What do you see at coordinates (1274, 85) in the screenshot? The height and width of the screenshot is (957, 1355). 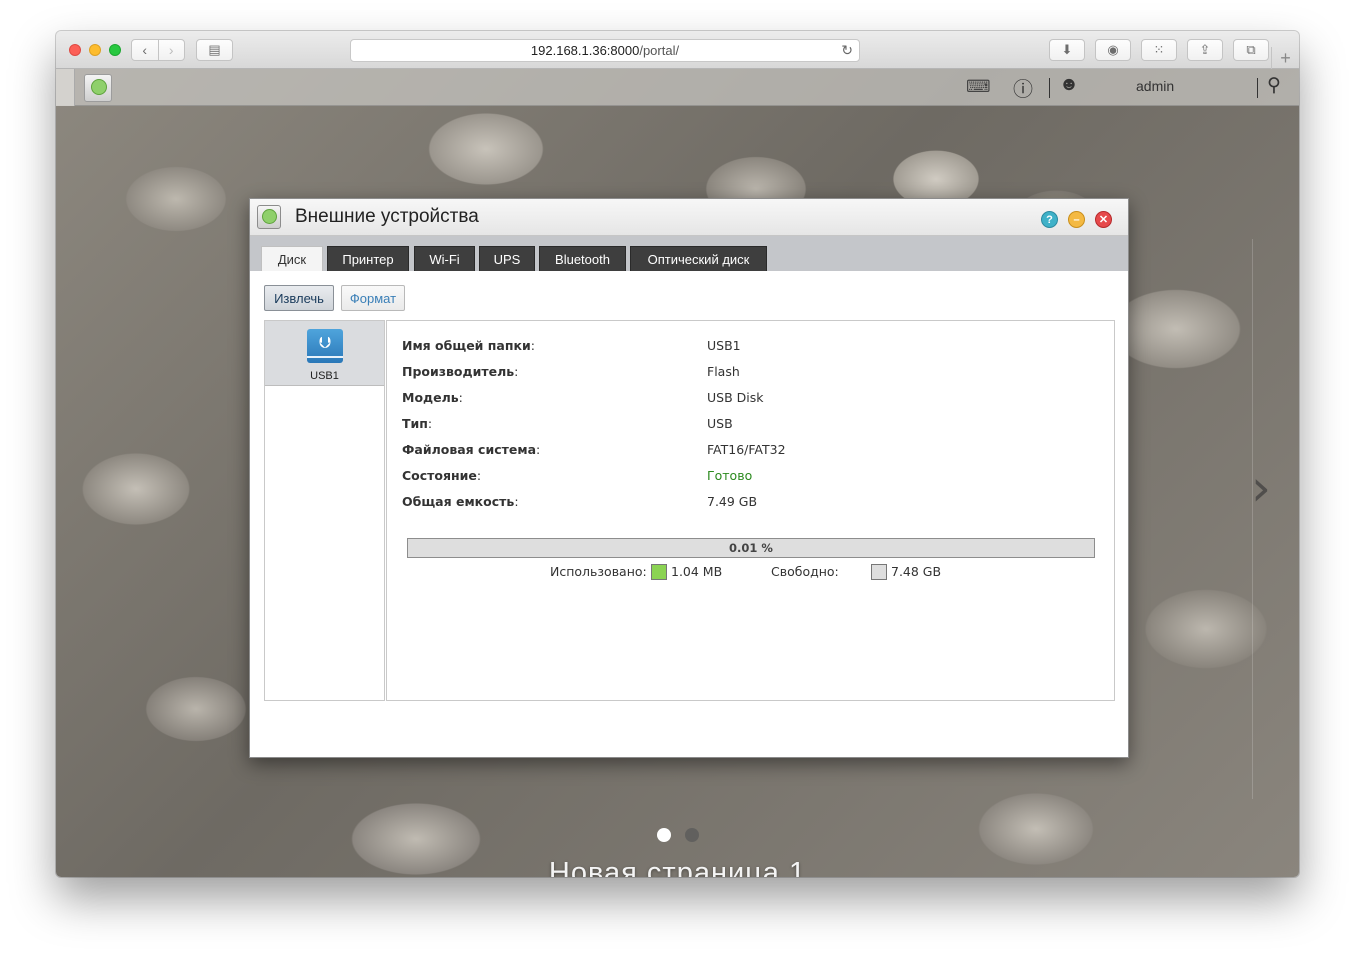 I see `search-icon: ⚲` at bounding box center [1274, 85].